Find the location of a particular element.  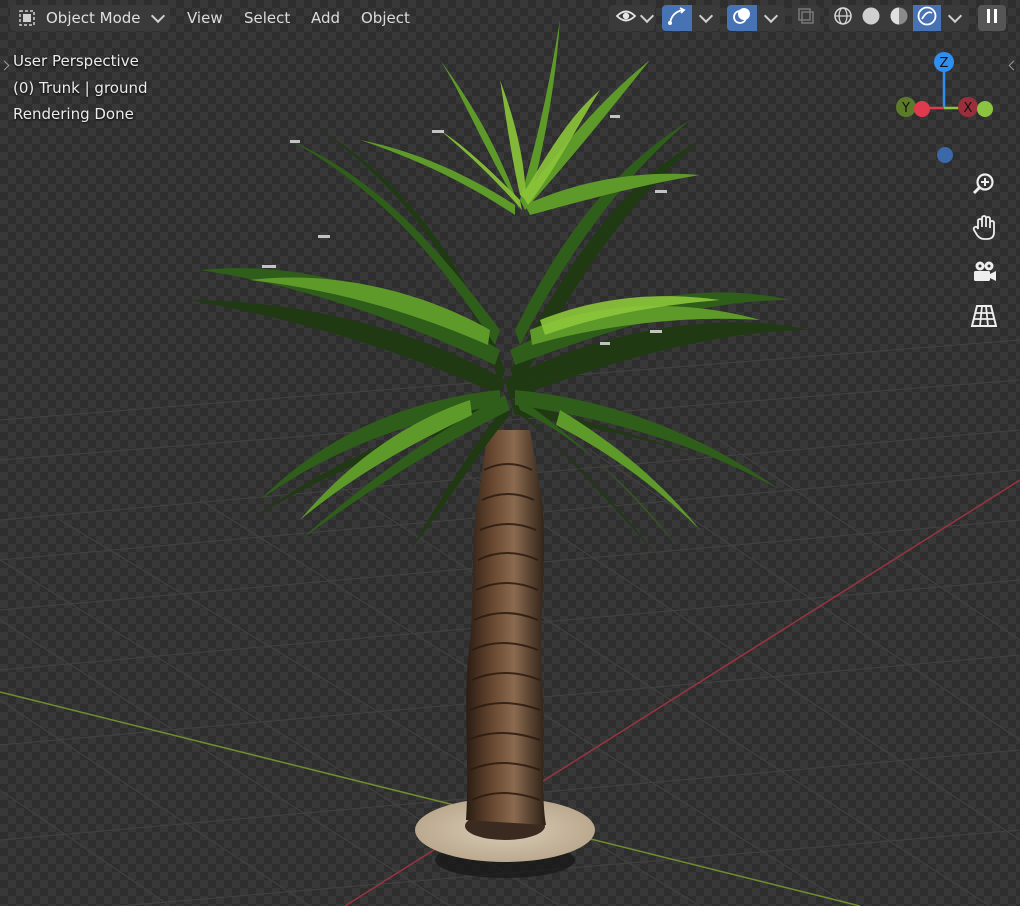

eye-icon is located at coordinates (626, 18).